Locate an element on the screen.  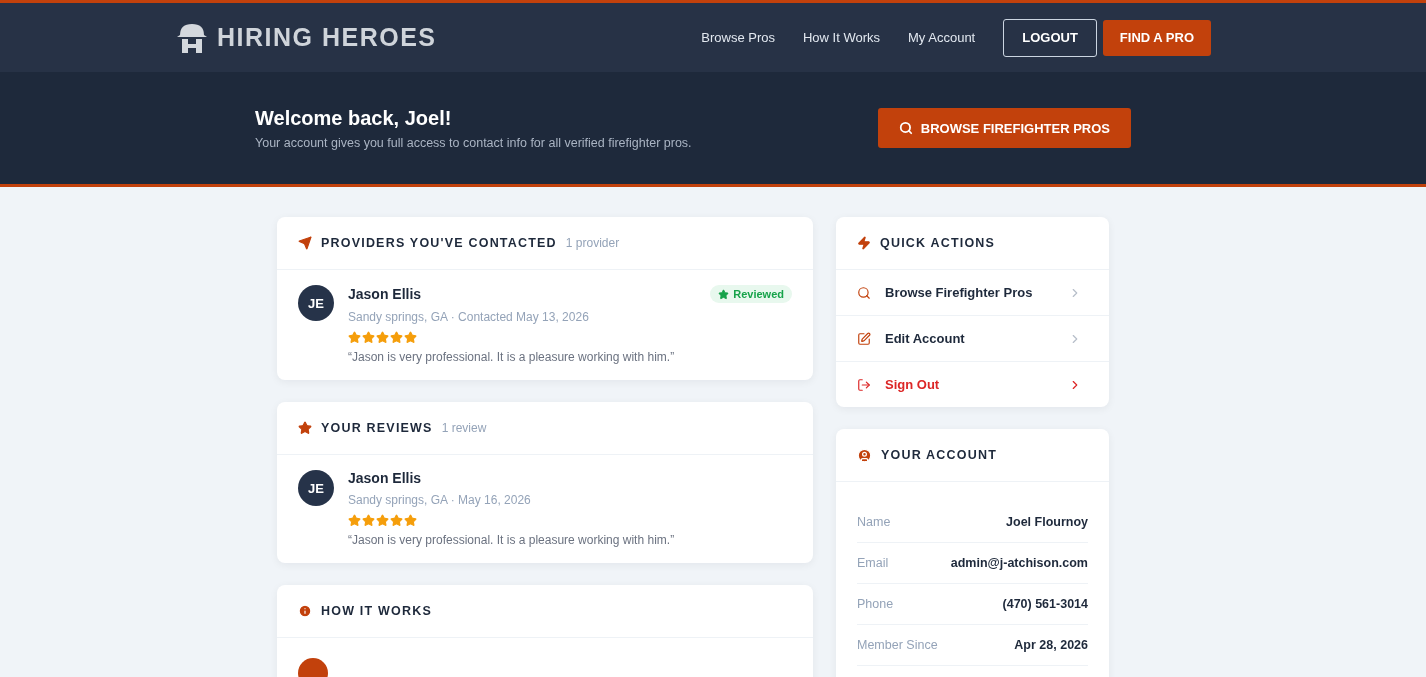
welcome-title: Welcome back, Joel! is located at coordinates (354, 118).